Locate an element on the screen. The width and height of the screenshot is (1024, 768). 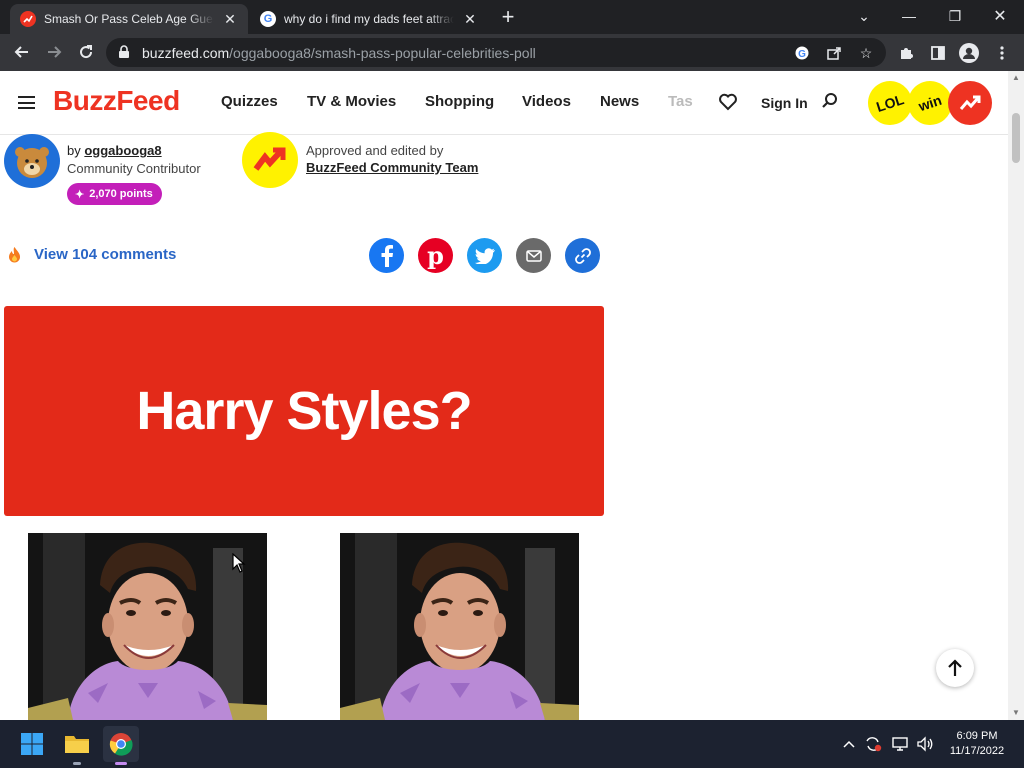
mouse-cursor-icon is located at coordinates (239, 565).